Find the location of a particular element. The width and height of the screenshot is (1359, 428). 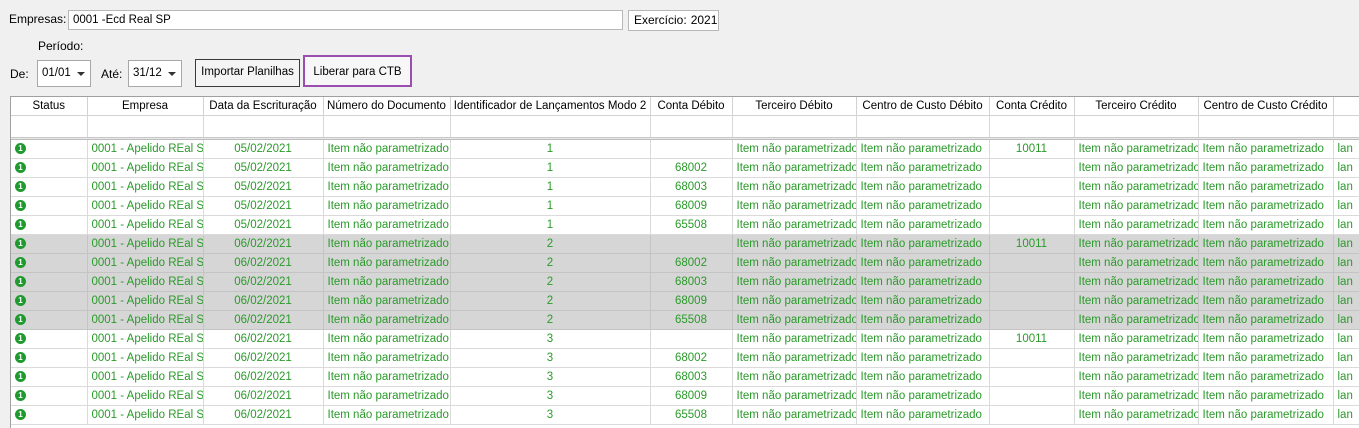

filter-cell-numero-documento is located at coordinates (387, 126).